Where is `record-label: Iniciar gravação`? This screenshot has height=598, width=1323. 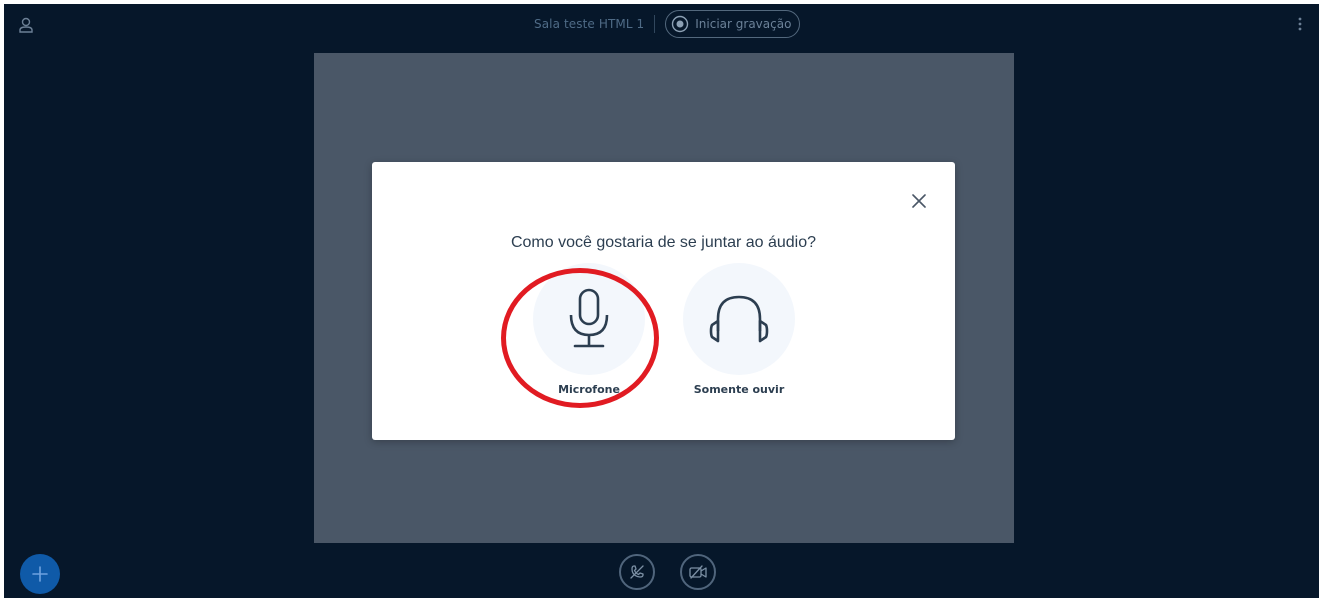 record-label: Iniciar gravação is located at coordinates (743, 24).